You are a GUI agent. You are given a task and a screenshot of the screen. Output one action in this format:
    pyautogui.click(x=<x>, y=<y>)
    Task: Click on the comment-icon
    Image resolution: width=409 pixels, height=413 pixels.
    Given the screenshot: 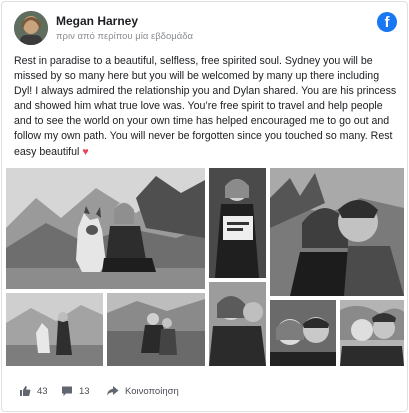 What is the action you would take?
    pyautogui.click(x=67, y=391)
    